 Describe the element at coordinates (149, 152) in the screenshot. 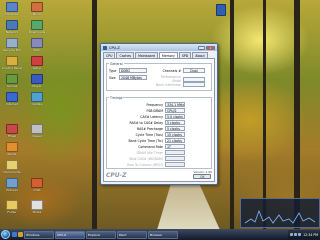

I see `timing-label: DRAM Idle Timer` at that location.